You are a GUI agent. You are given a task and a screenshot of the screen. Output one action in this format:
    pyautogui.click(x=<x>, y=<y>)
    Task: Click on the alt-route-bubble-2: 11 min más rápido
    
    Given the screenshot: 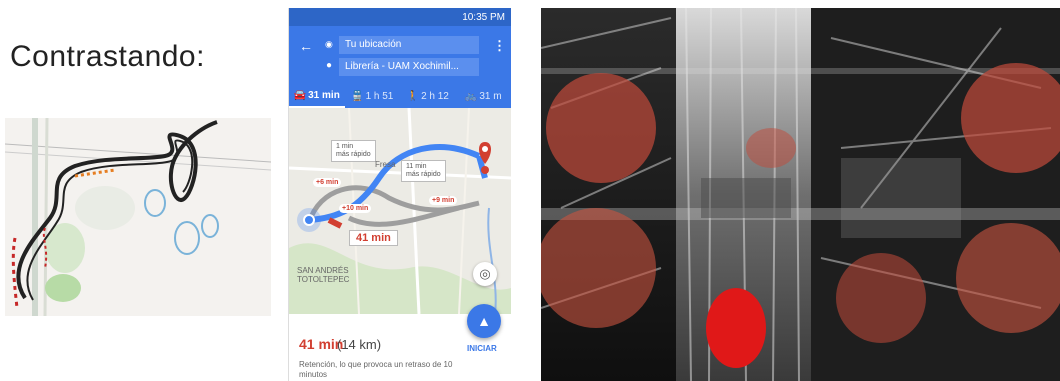 What is the action you would take?
    pyautogui.click(x=423, y=171)
    